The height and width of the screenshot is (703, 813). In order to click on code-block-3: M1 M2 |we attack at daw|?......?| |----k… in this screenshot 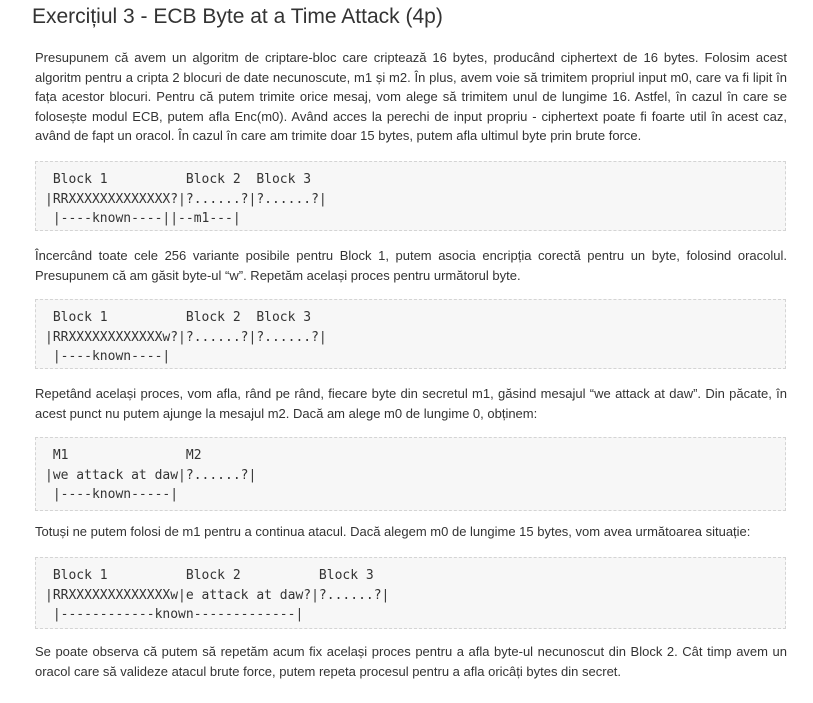, I will do `click(410, 474)`.